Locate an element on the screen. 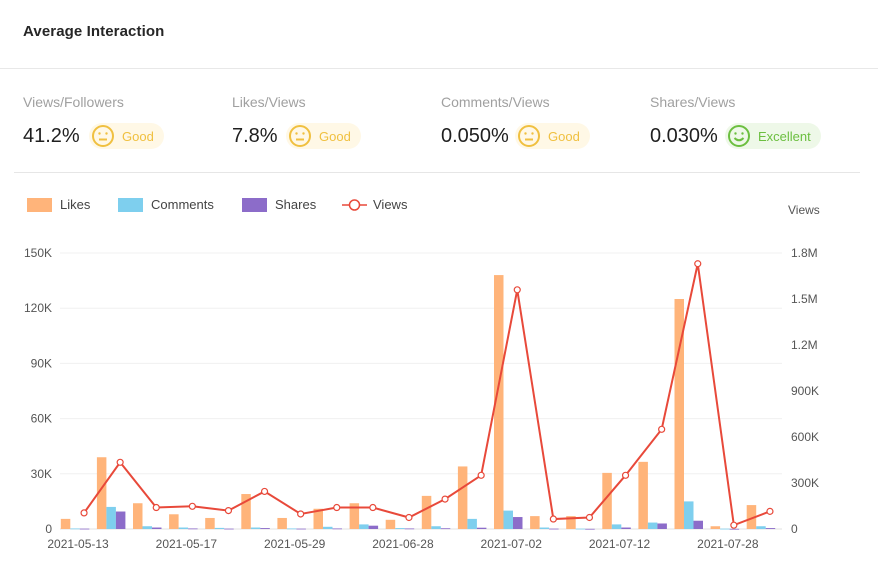 Image resolution: width=878 pixels, height=569 pixels. y-tick-label: 120K is located at coordinates (38, 308).